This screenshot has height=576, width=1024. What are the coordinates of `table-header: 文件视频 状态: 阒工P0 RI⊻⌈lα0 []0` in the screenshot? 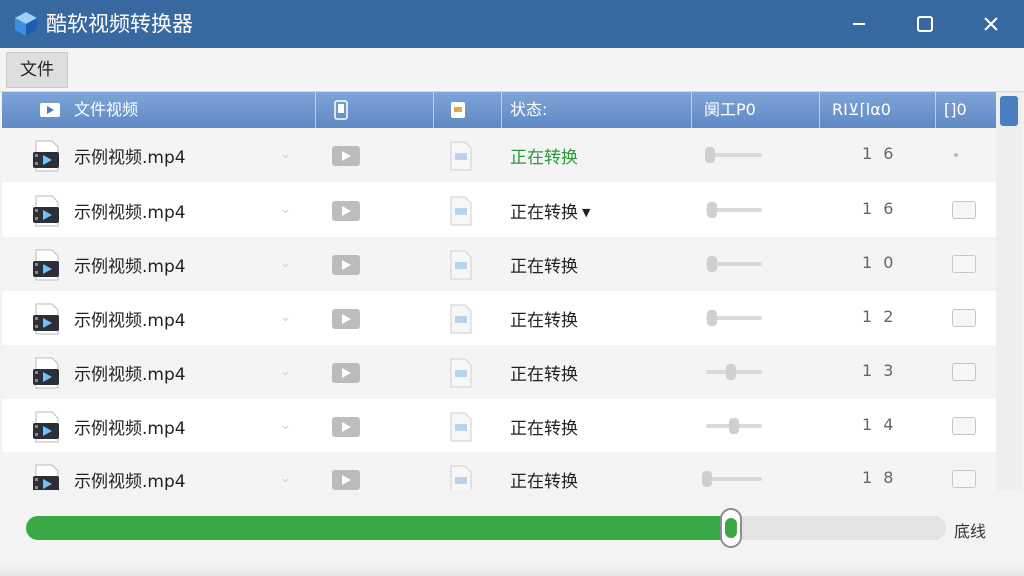 It's located at (499, 110).